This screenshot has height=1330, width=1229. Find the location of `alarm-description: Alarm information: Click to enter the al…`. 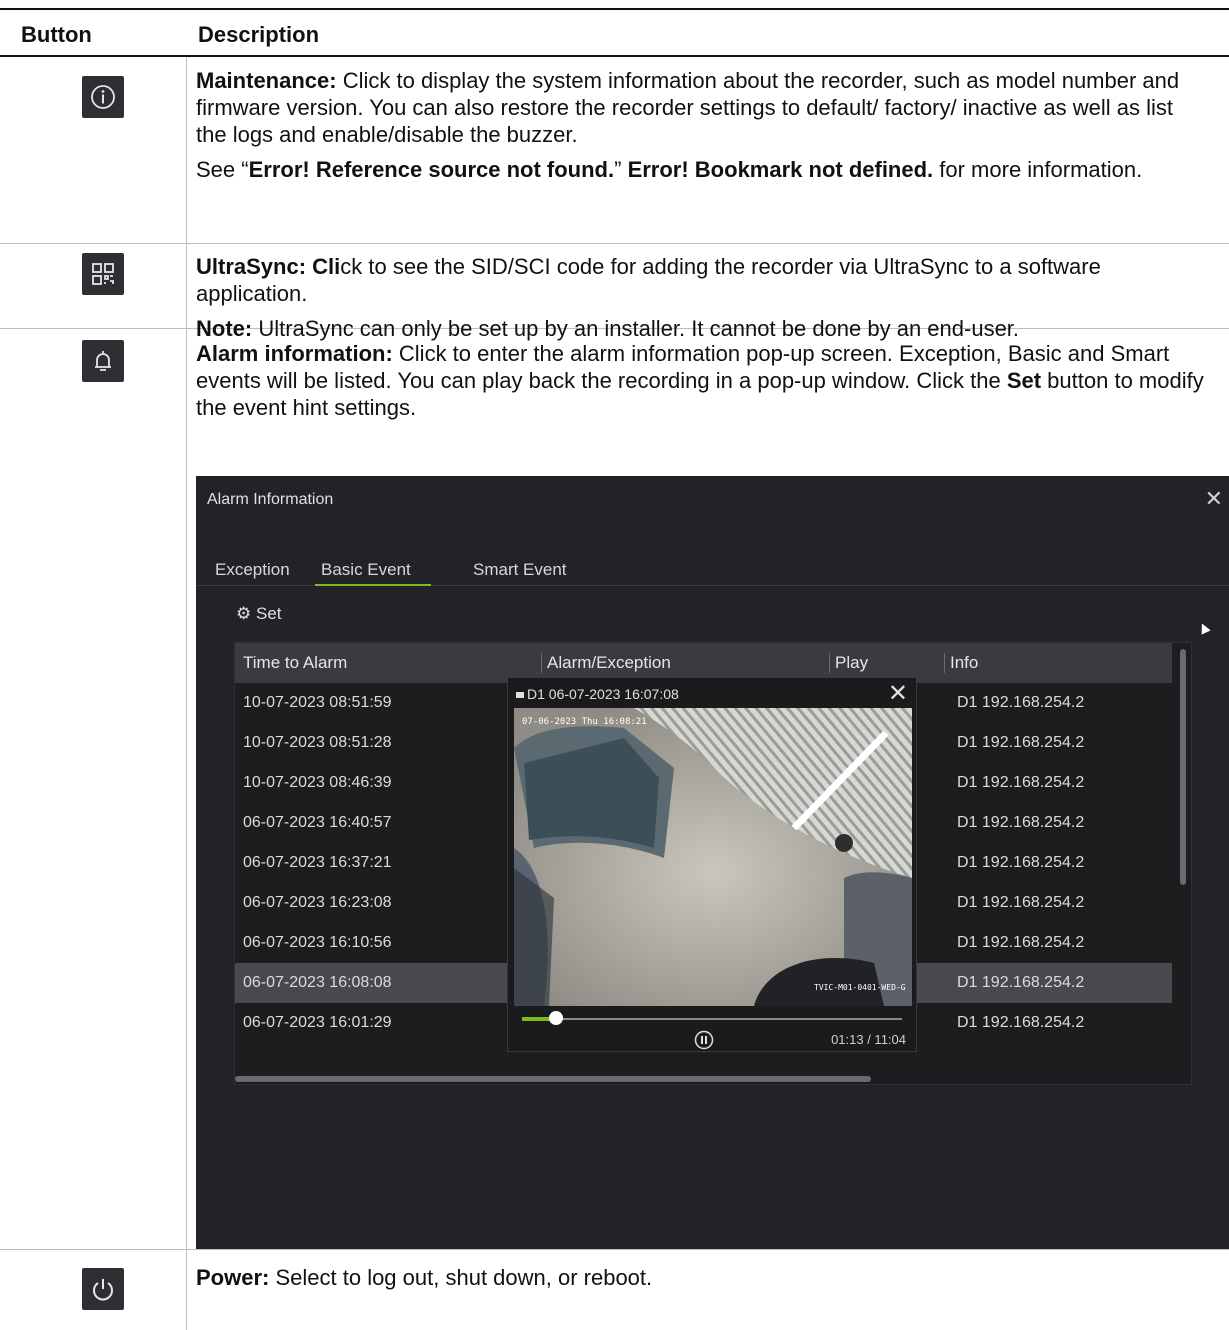

alarm-description: Alarm information: Click to enter the al… is located at coordinates (701, 384).